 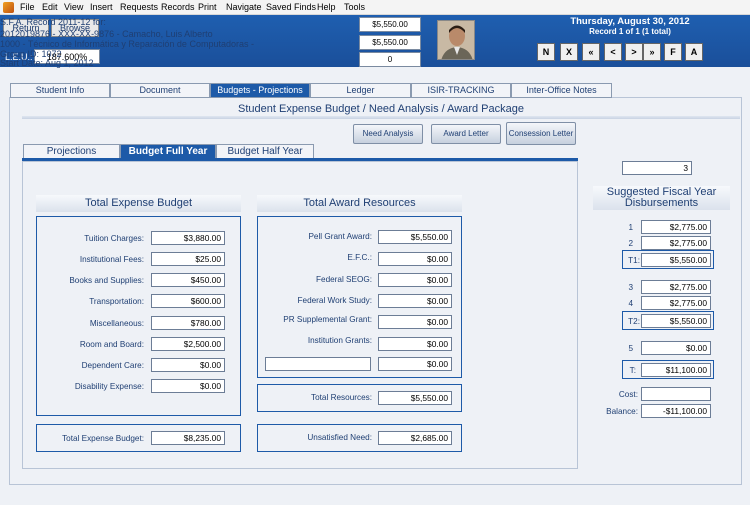 I want to click on nav-first-button: «, so click(x=591, y=52).